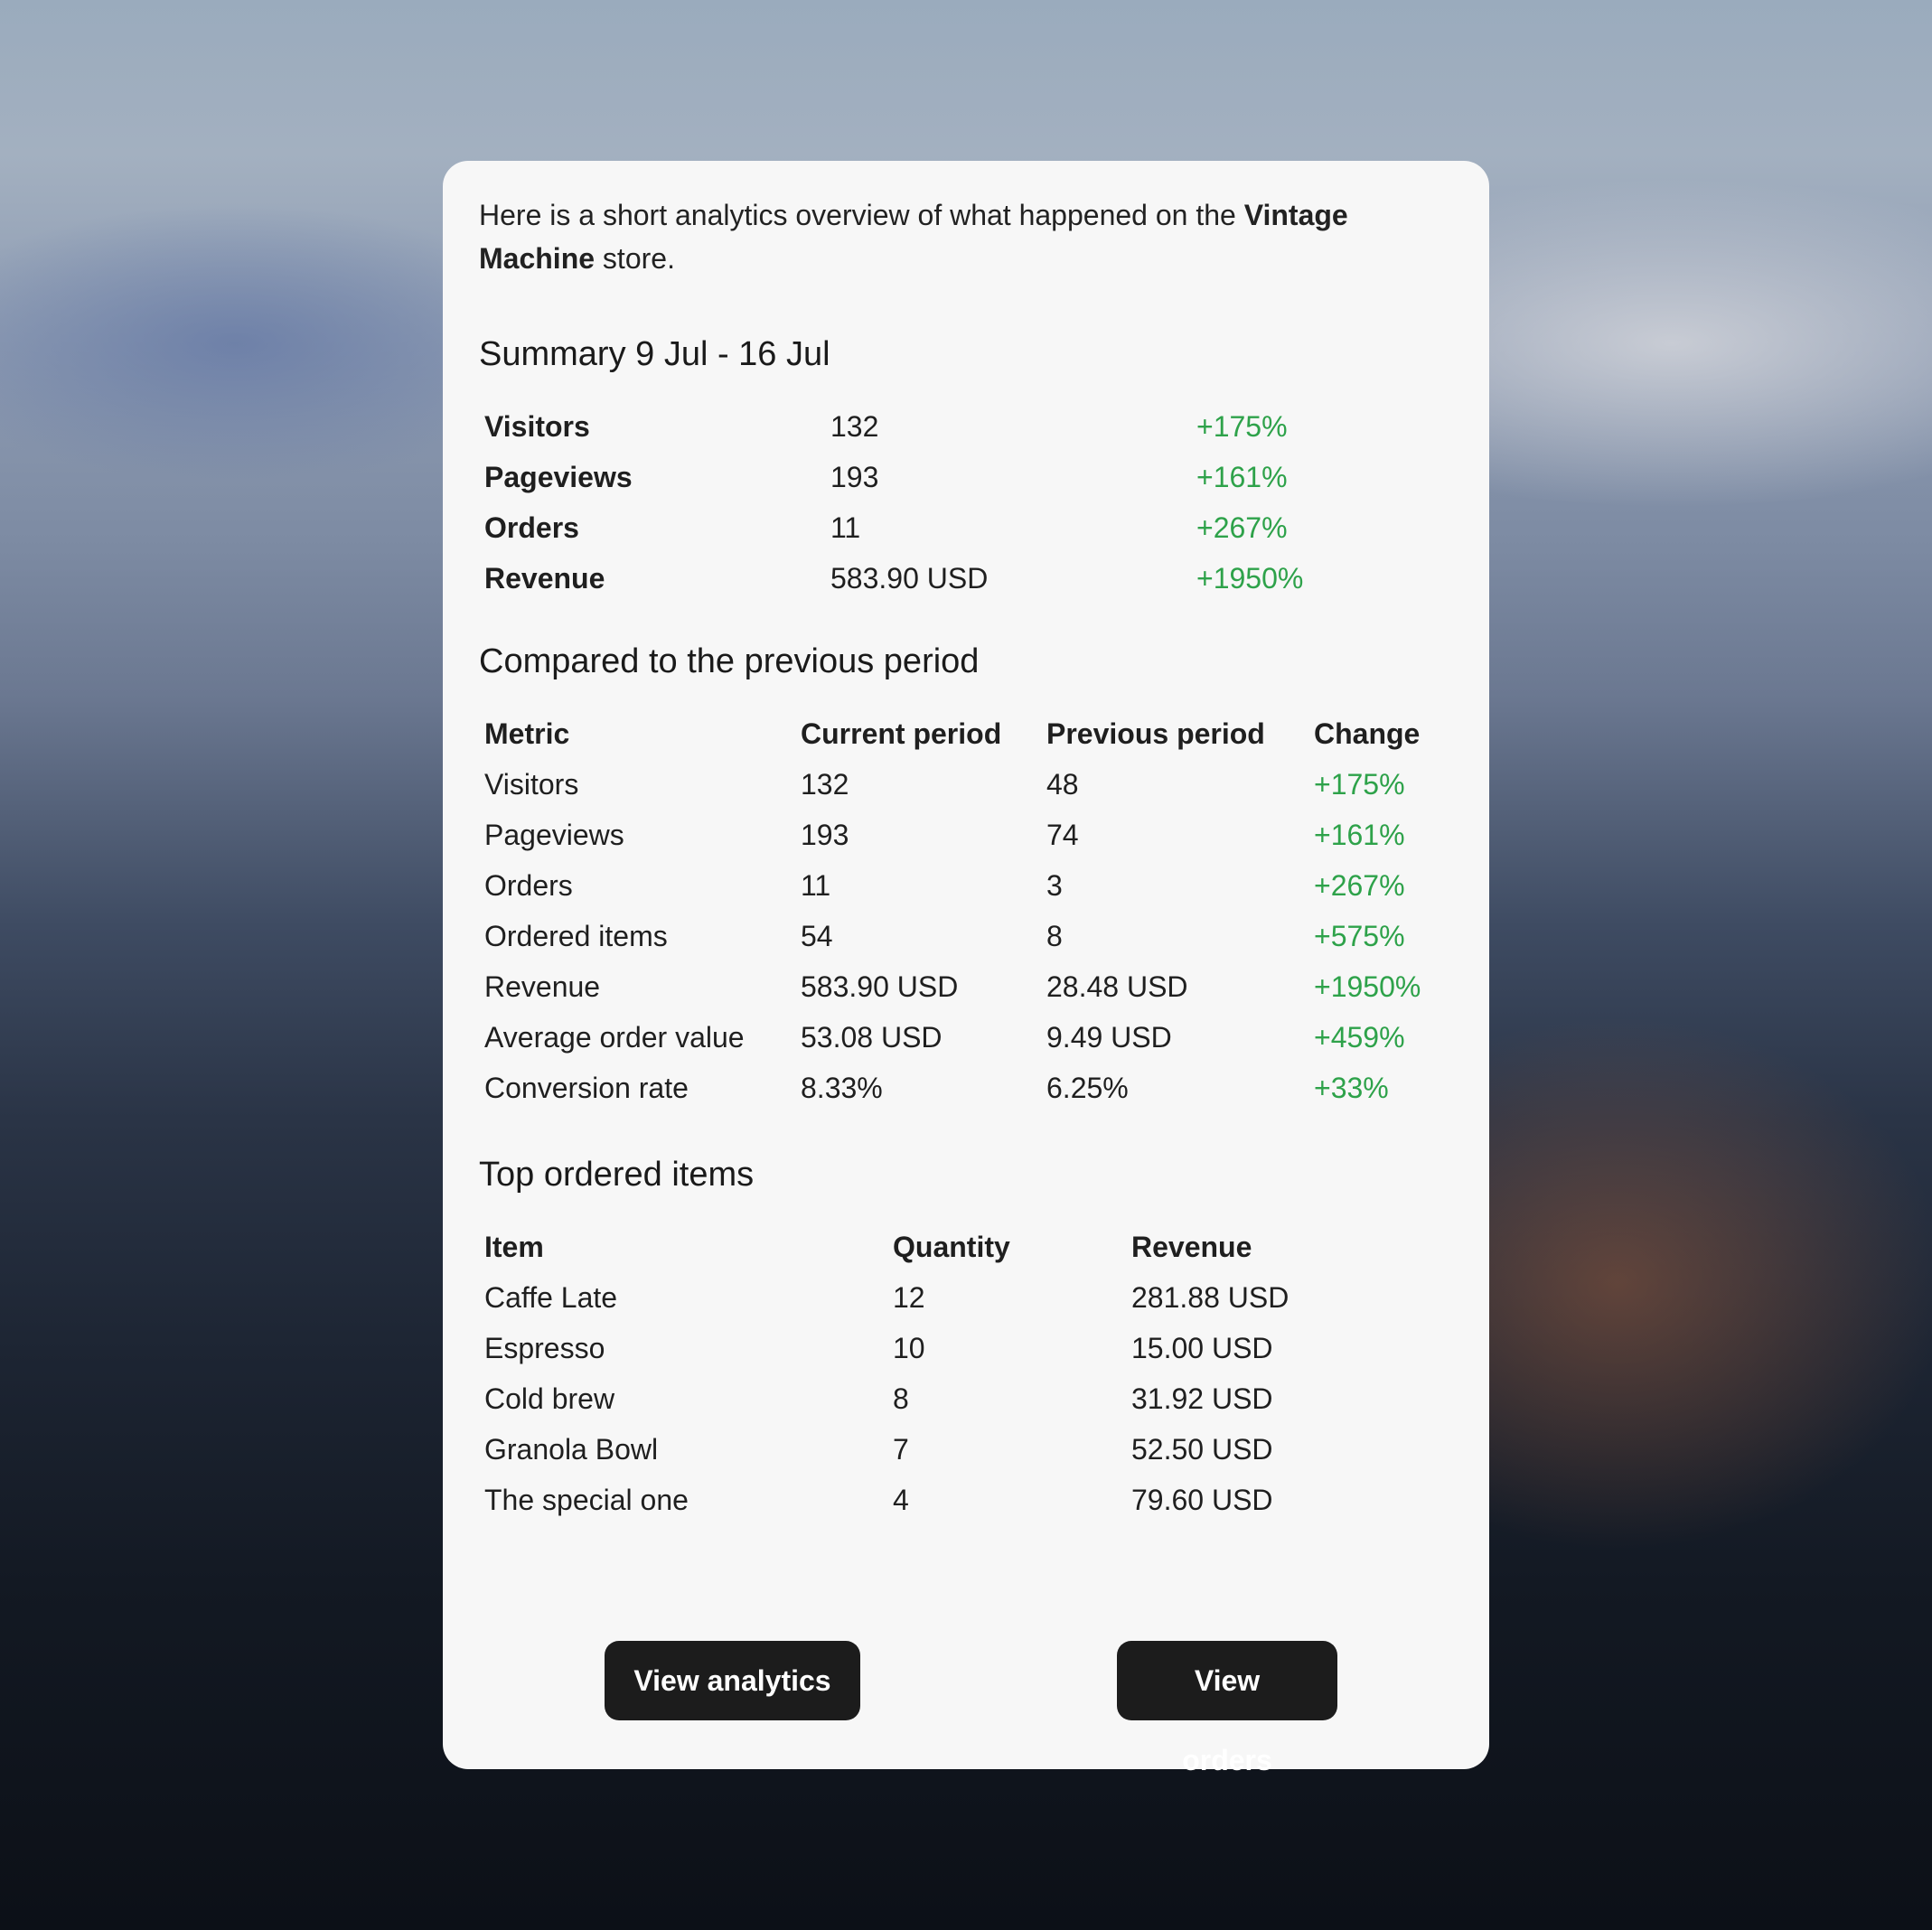 The height and width of the screenshot is (1930, 1932). Describe the element at coordinates (901, 1500) in the screenshot. I see `item-quantity: 4` at that location.